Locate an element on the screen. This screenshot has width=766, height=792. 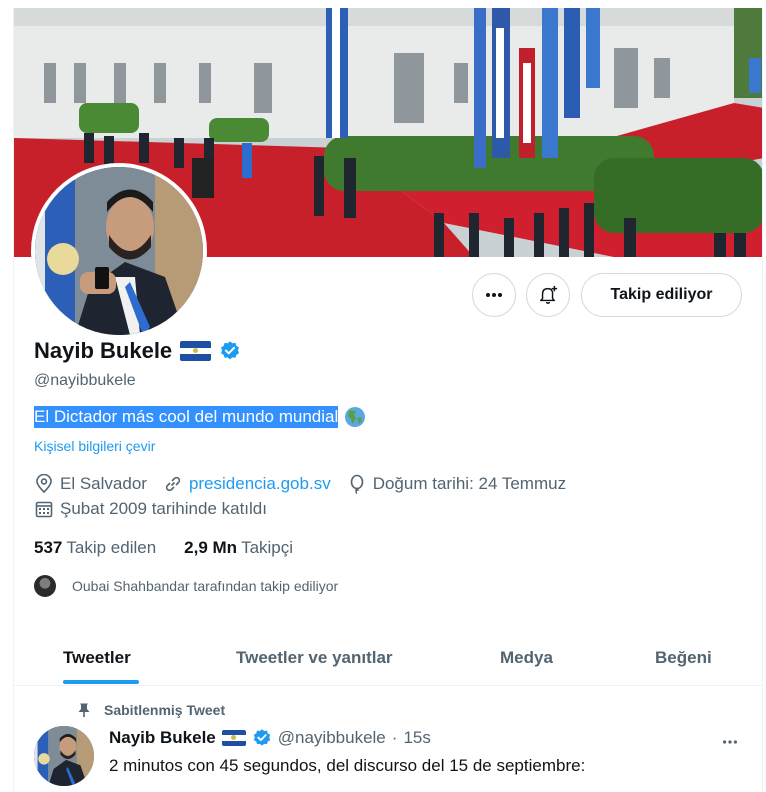
tab-tweets: Tweetler is located at coordinates (97, 658).